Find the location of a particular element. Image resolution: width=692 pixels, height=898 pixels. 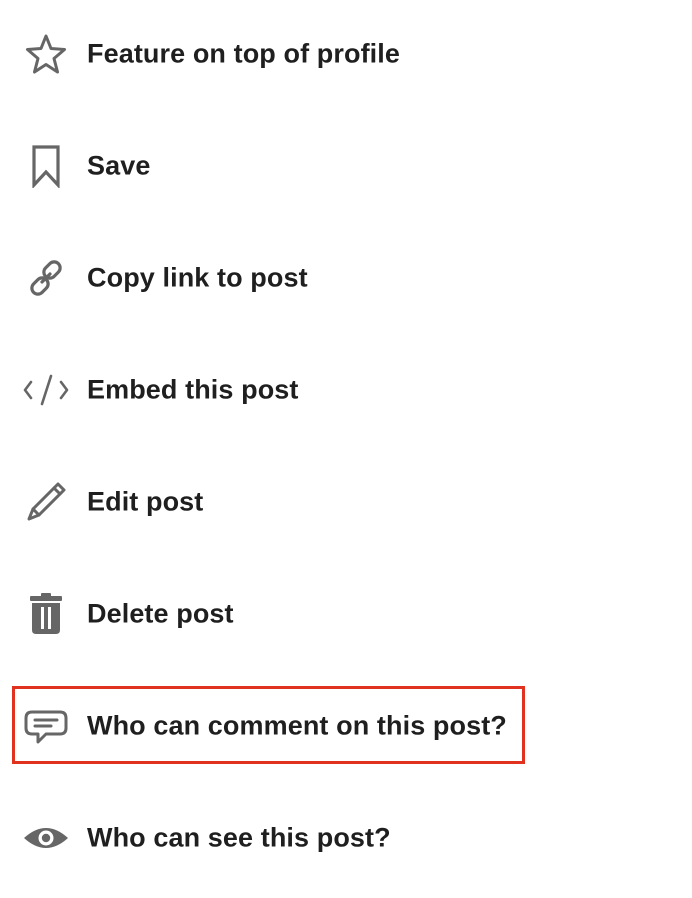

menu-item-label: Feature on top of profile is located at coordinates (243, 53).